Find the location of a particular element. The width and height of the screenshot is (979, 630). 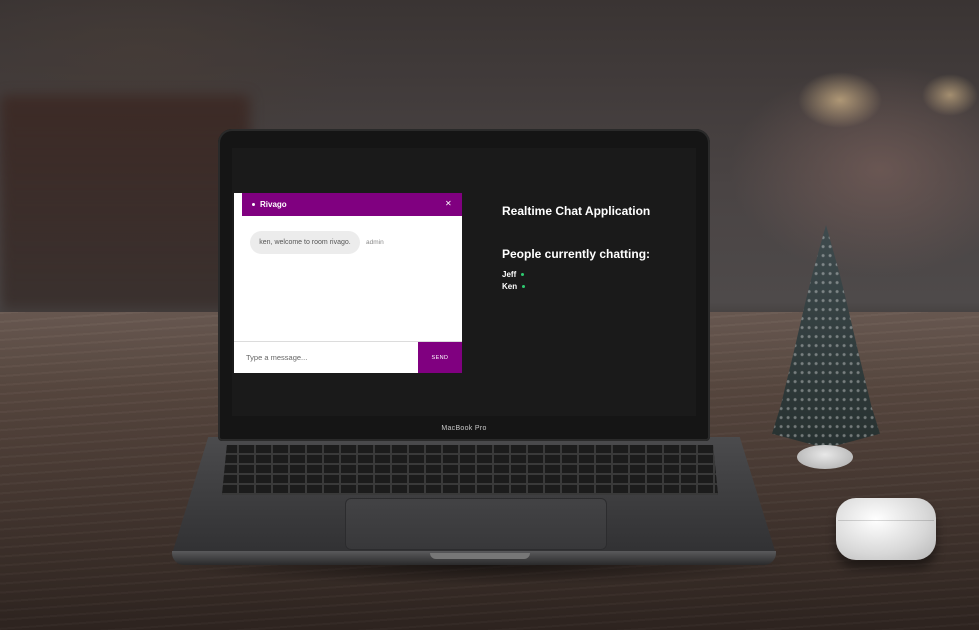

trackpad is located at coordinates (476, 524).